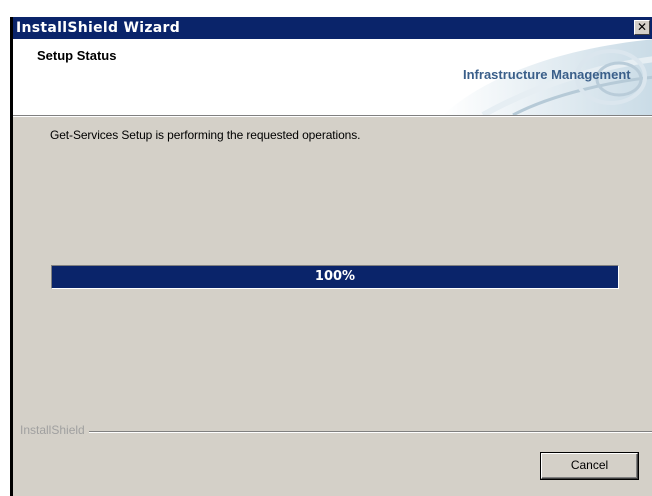 The width and height of the screenshot is (652, 496). Describe the element at coordinates (98, 28) in the screenshot. I see `window-title: InstallShield Wizard` at that location.